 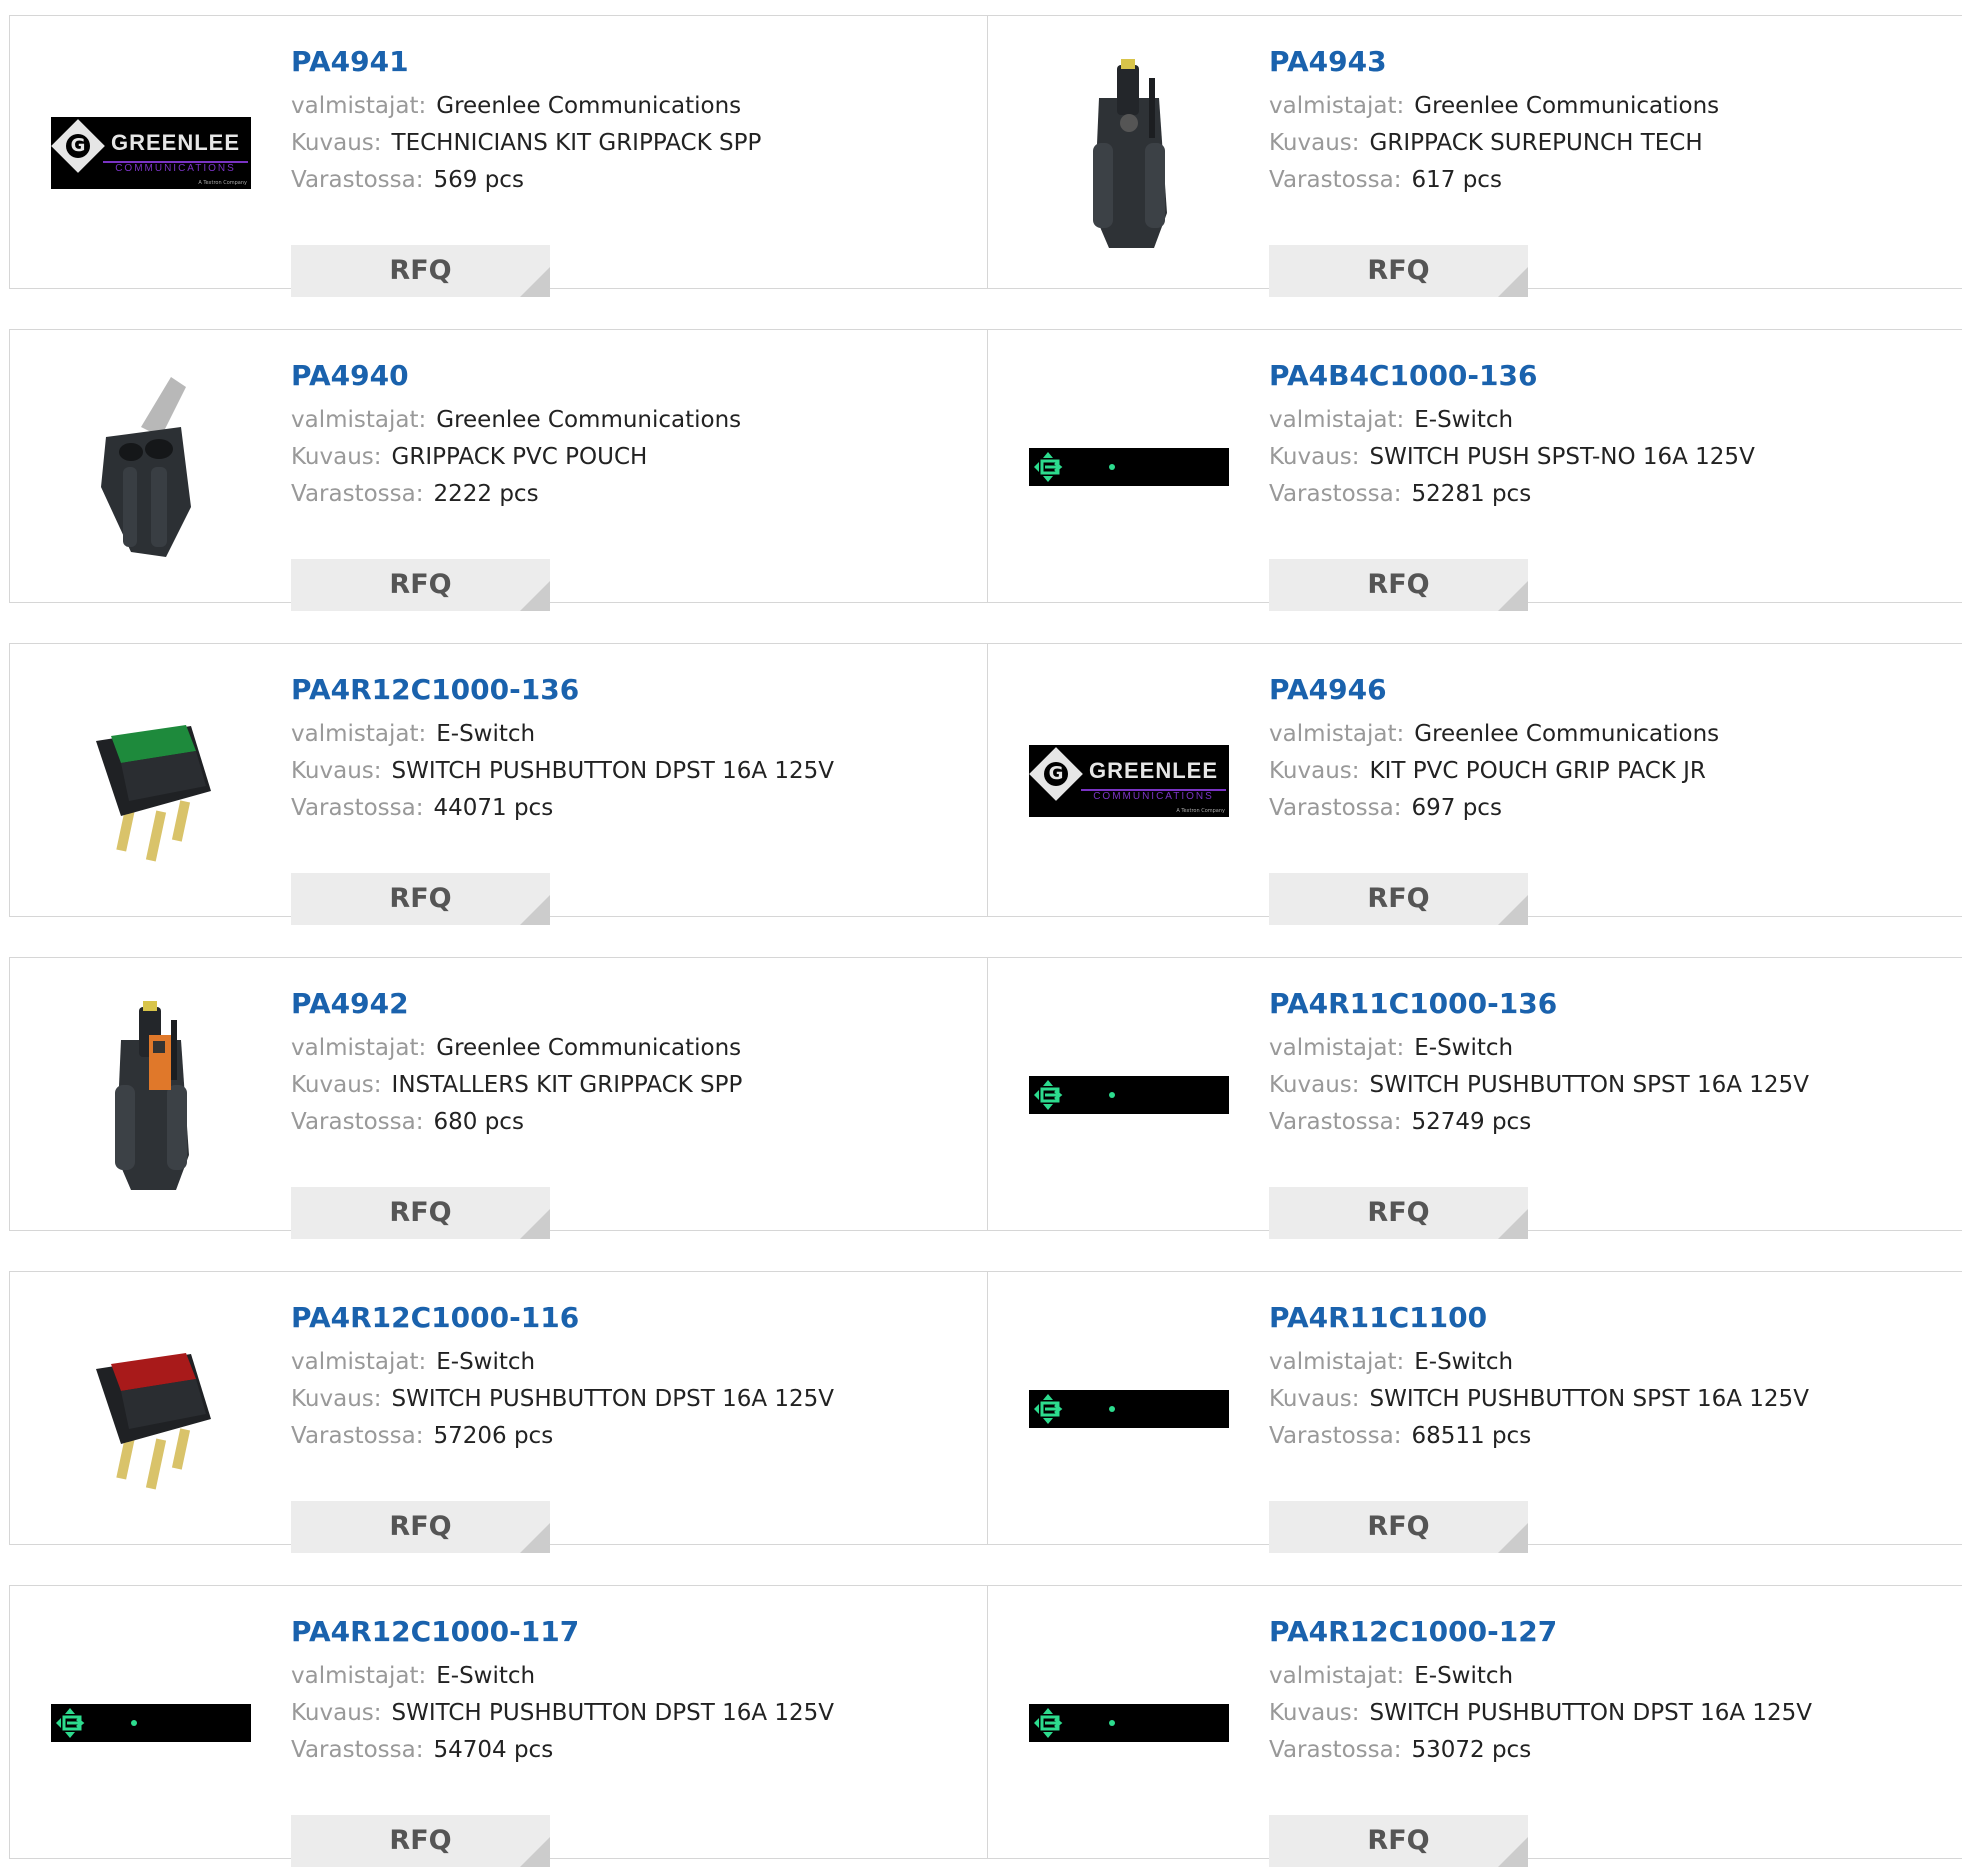 I want to click on description-line: Kuvaus: GRIPPACK SUREPUNCH TECH, so click(x=1494, y=143).